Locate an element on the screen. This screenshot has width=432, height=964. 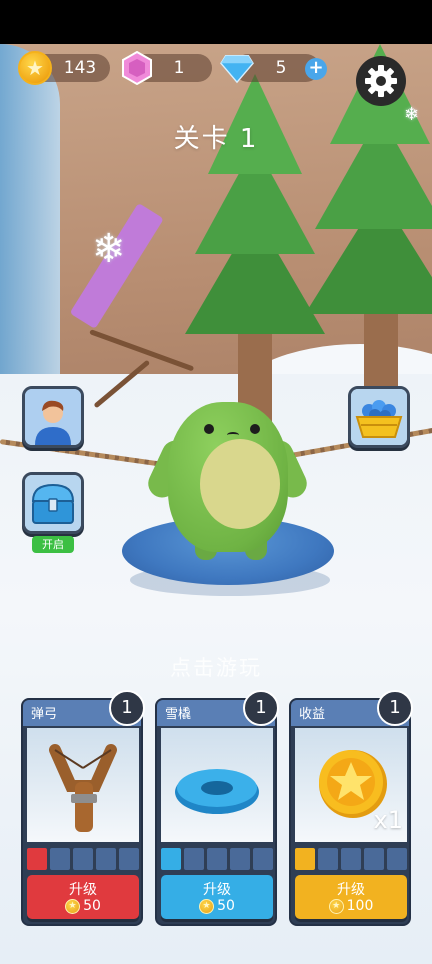
blue-diamond-icon is located at coordinates (237, 69).